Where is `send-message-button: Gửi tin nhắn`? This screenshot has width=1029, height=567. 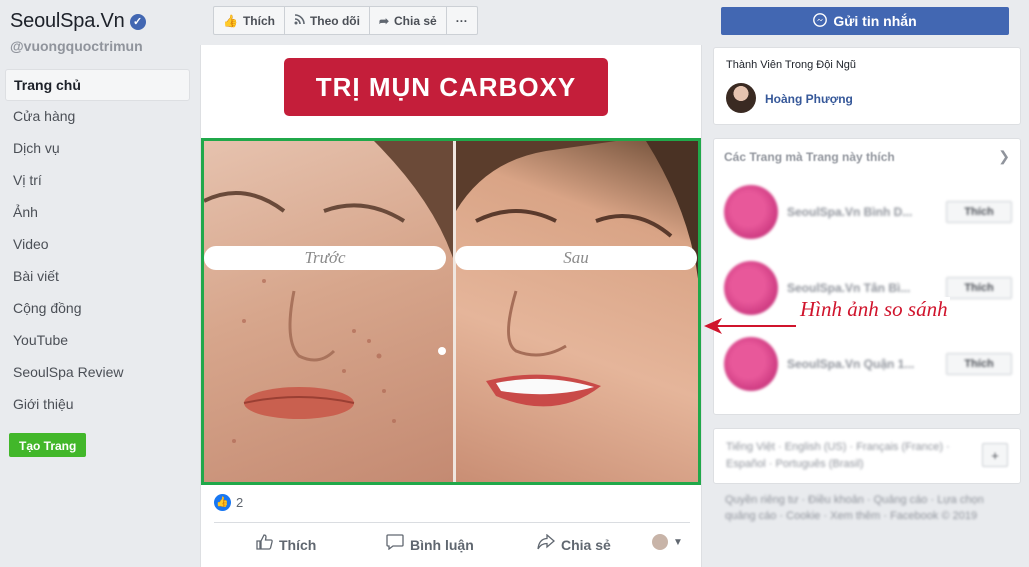
send-message-button: Gửi tin nhắn is located at coordinates (865, 21).